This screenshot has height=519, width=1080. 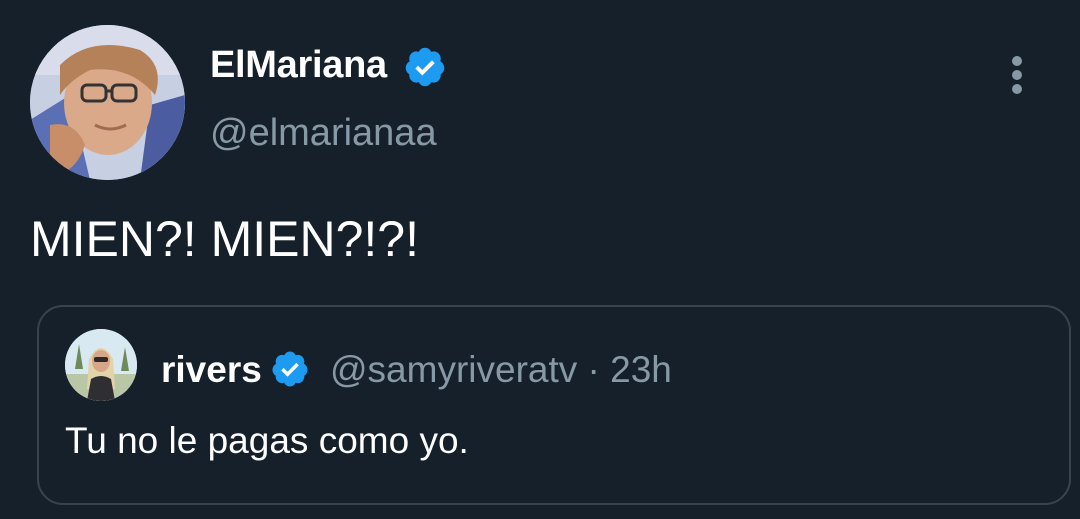 I want to click on author-avatar, so click(x=107, y=102).